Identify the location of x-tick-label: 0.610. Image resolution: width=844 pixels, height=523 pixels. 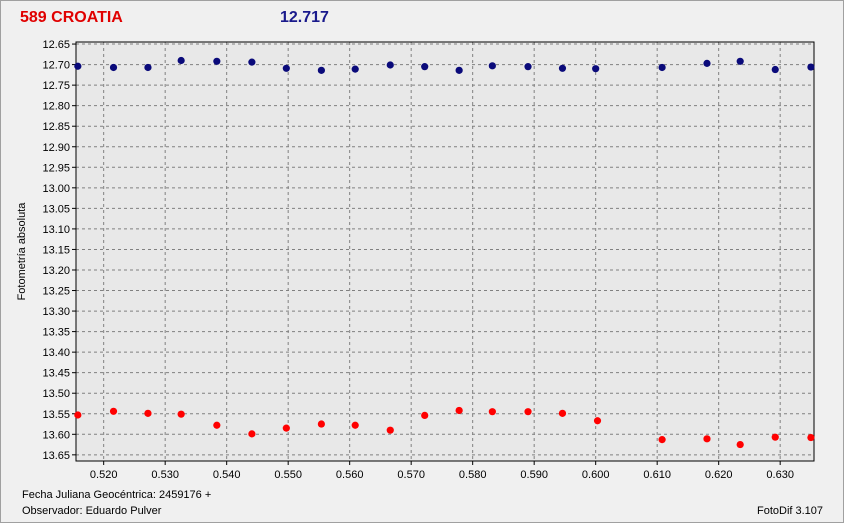
(657, 475).